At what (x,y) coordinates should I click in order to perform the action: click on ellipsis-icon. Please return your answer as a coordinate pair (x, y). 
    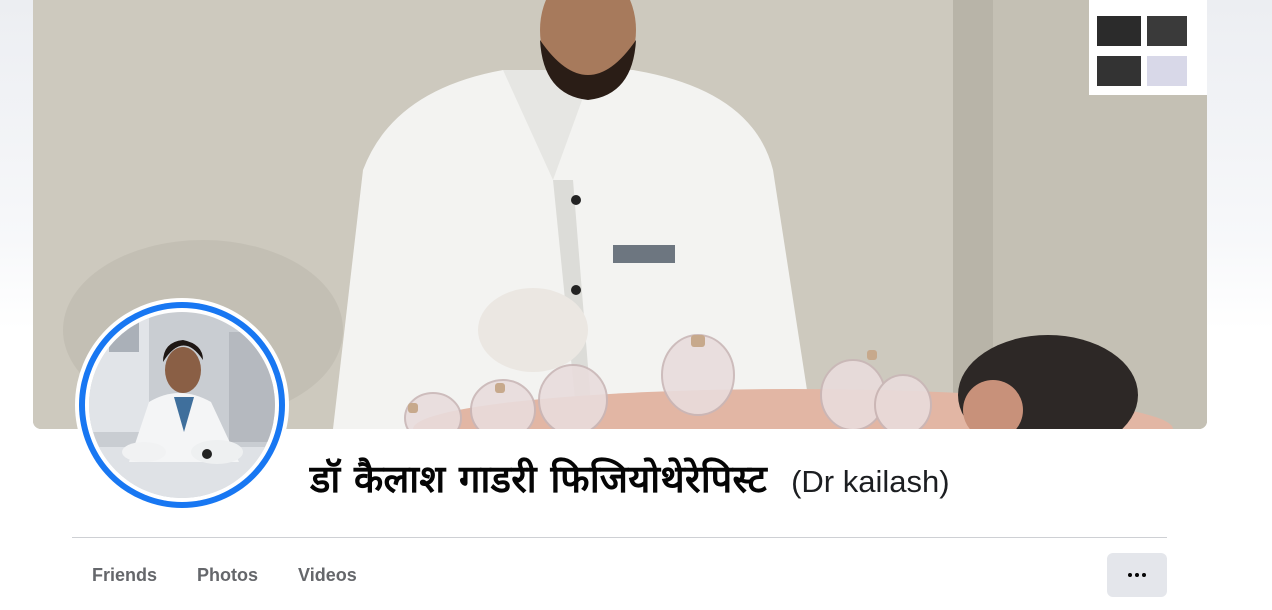
    Looking at the image, I should click on (1137, 575).